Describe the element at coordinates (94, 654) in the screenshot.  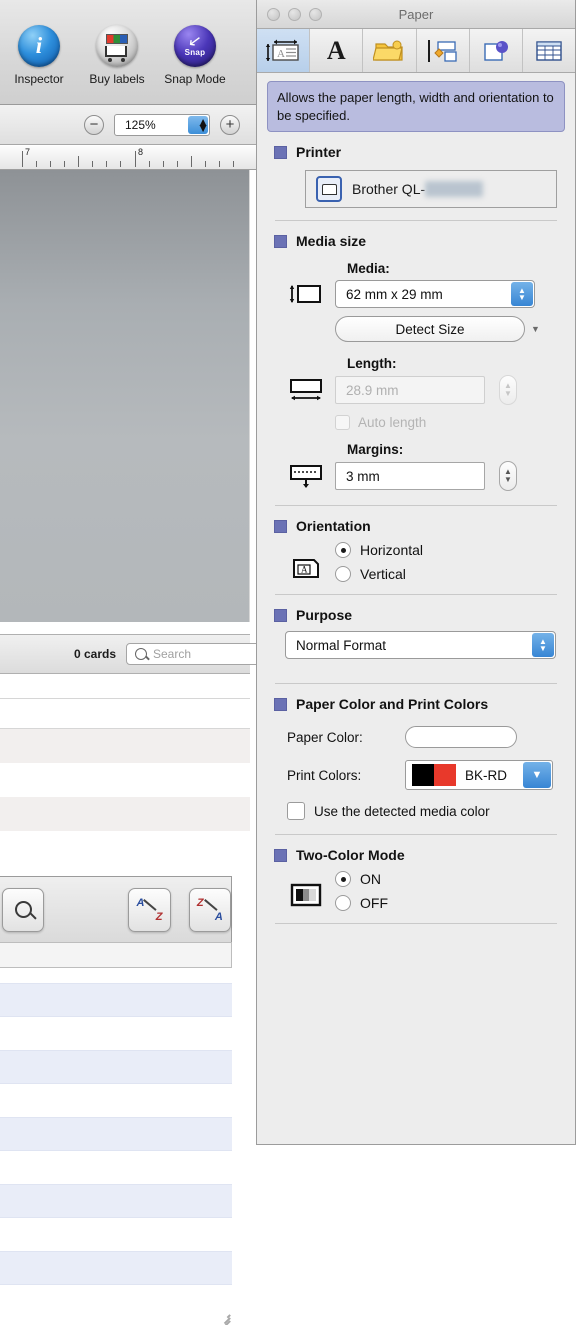
I see `cards-count-label: 0 cards` at that location.